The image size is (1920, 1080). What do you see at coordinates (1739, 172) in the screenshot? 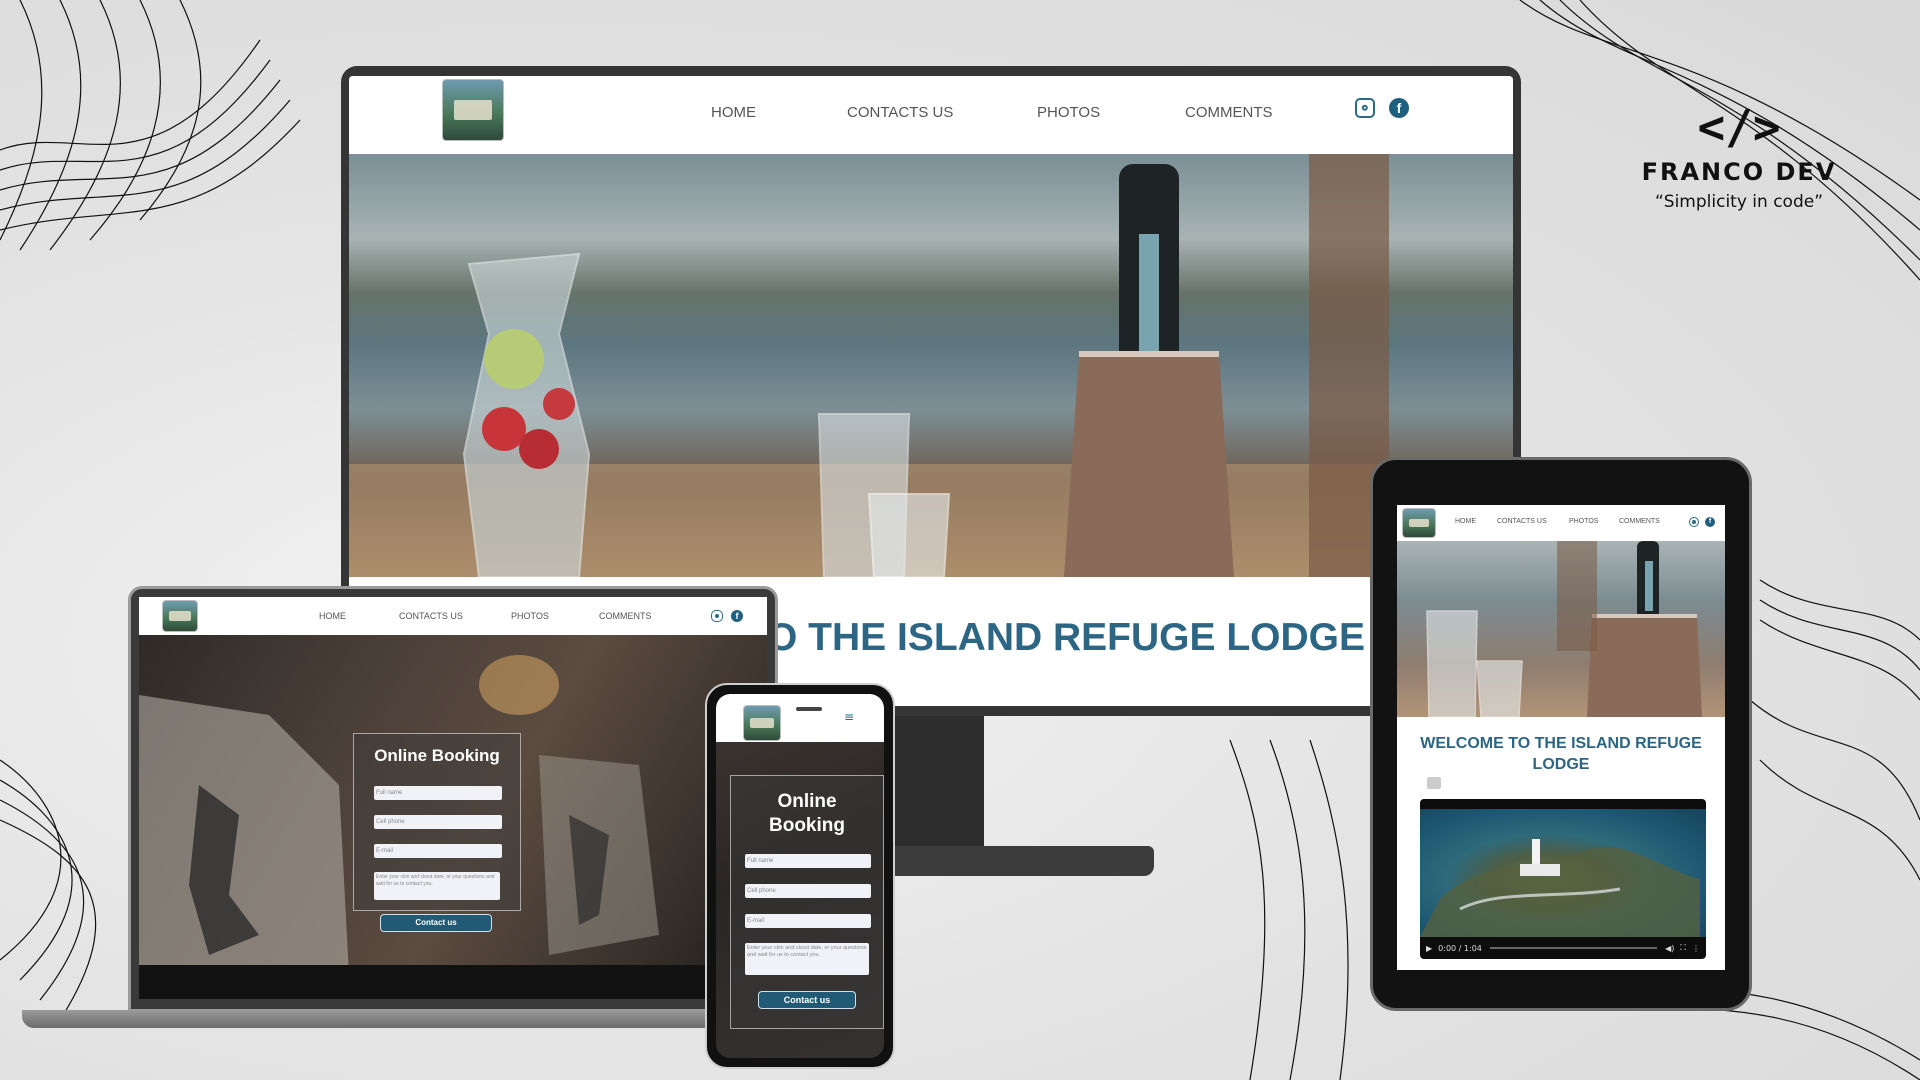
I see `brand-name: FRANCO DEV` at bounding box center [1739, 172].